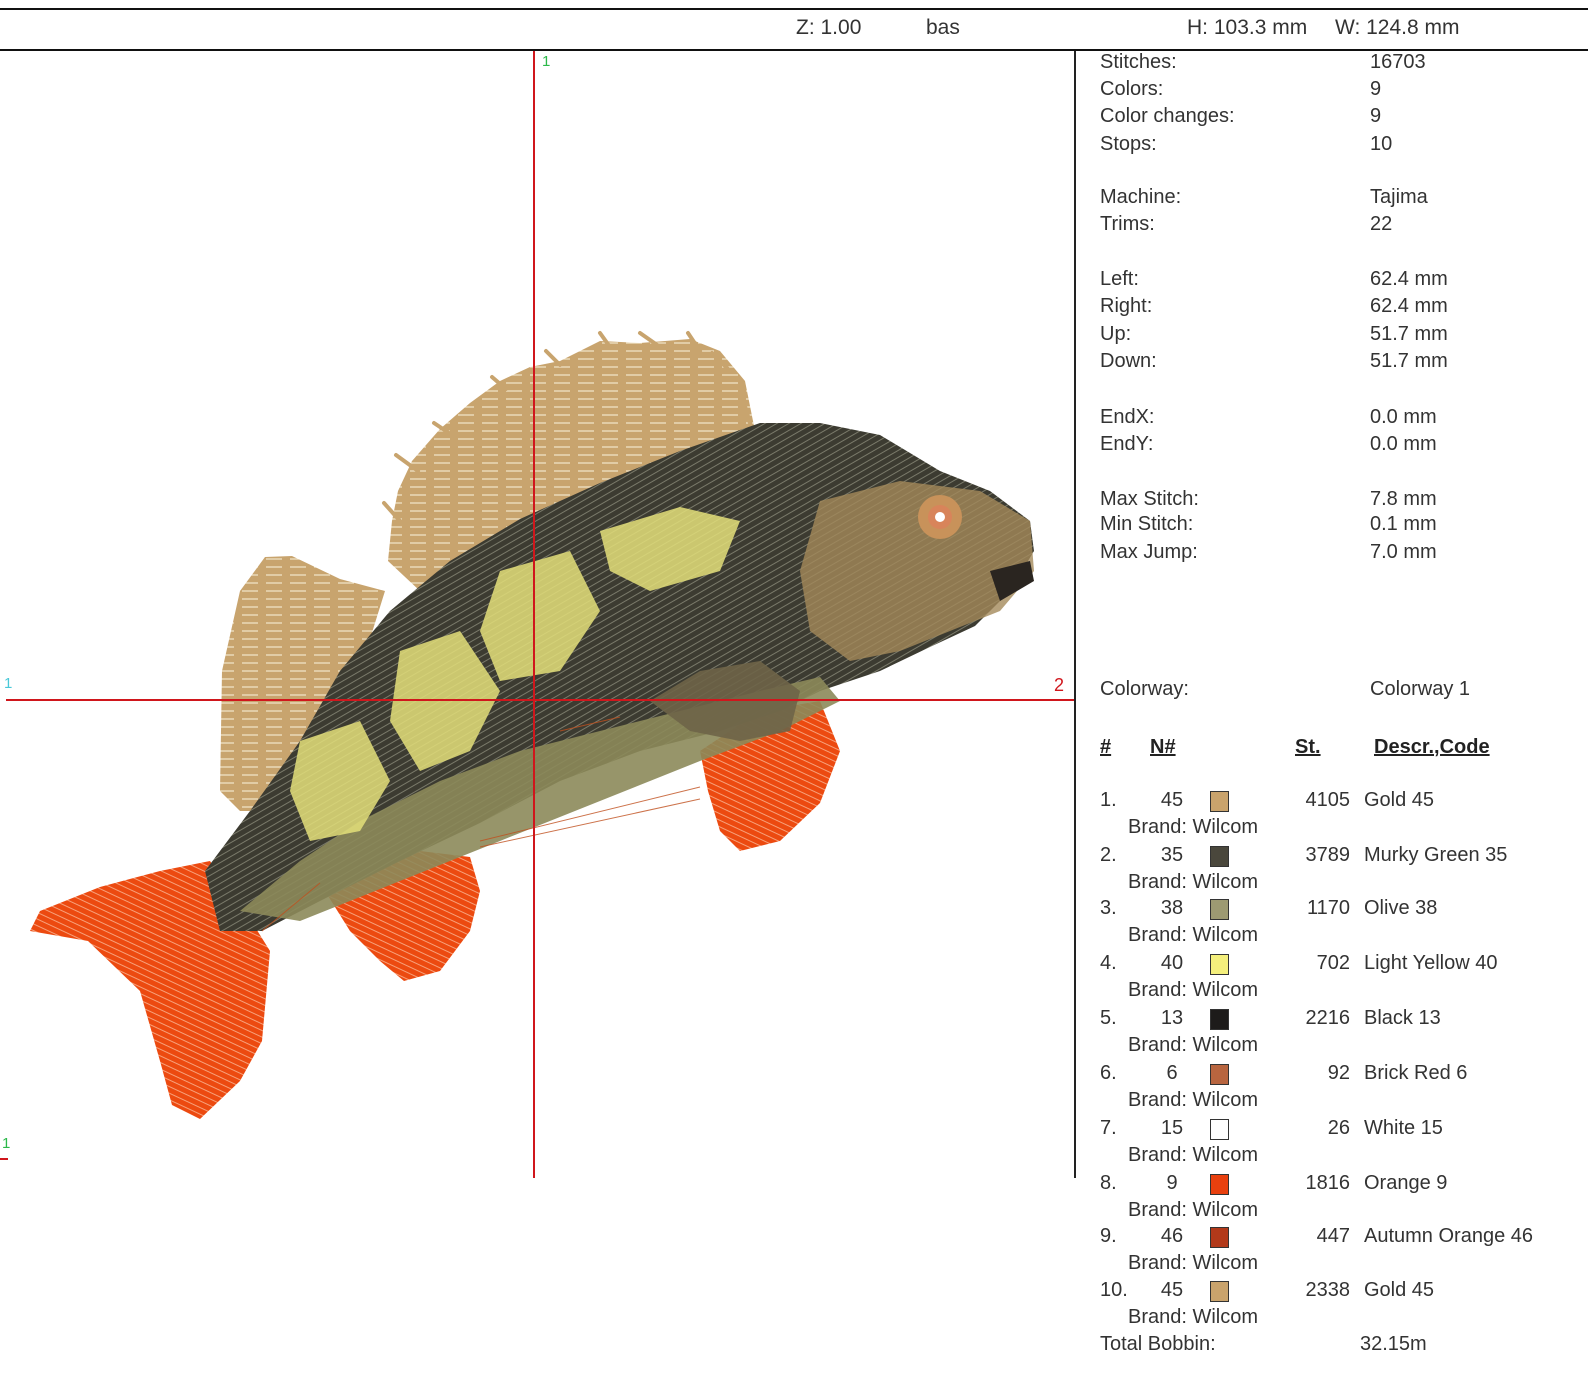 This screenshot has height=1398, width=1588. Describe the element at coordinates (1316, 1249) in the screenshot. I see `color-row: 9. 46 447 Autumn Orange 46 Brand: Wilcom` at that location.